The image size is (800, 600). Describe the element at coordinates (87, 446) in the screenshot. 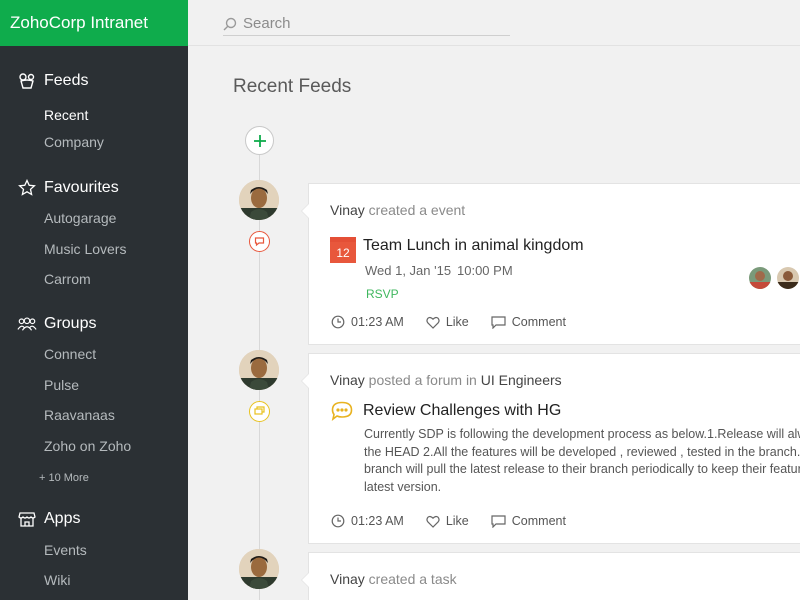

I see `sidebar-item-zoho-on-zoho: Zoho on Zoho` at that location.